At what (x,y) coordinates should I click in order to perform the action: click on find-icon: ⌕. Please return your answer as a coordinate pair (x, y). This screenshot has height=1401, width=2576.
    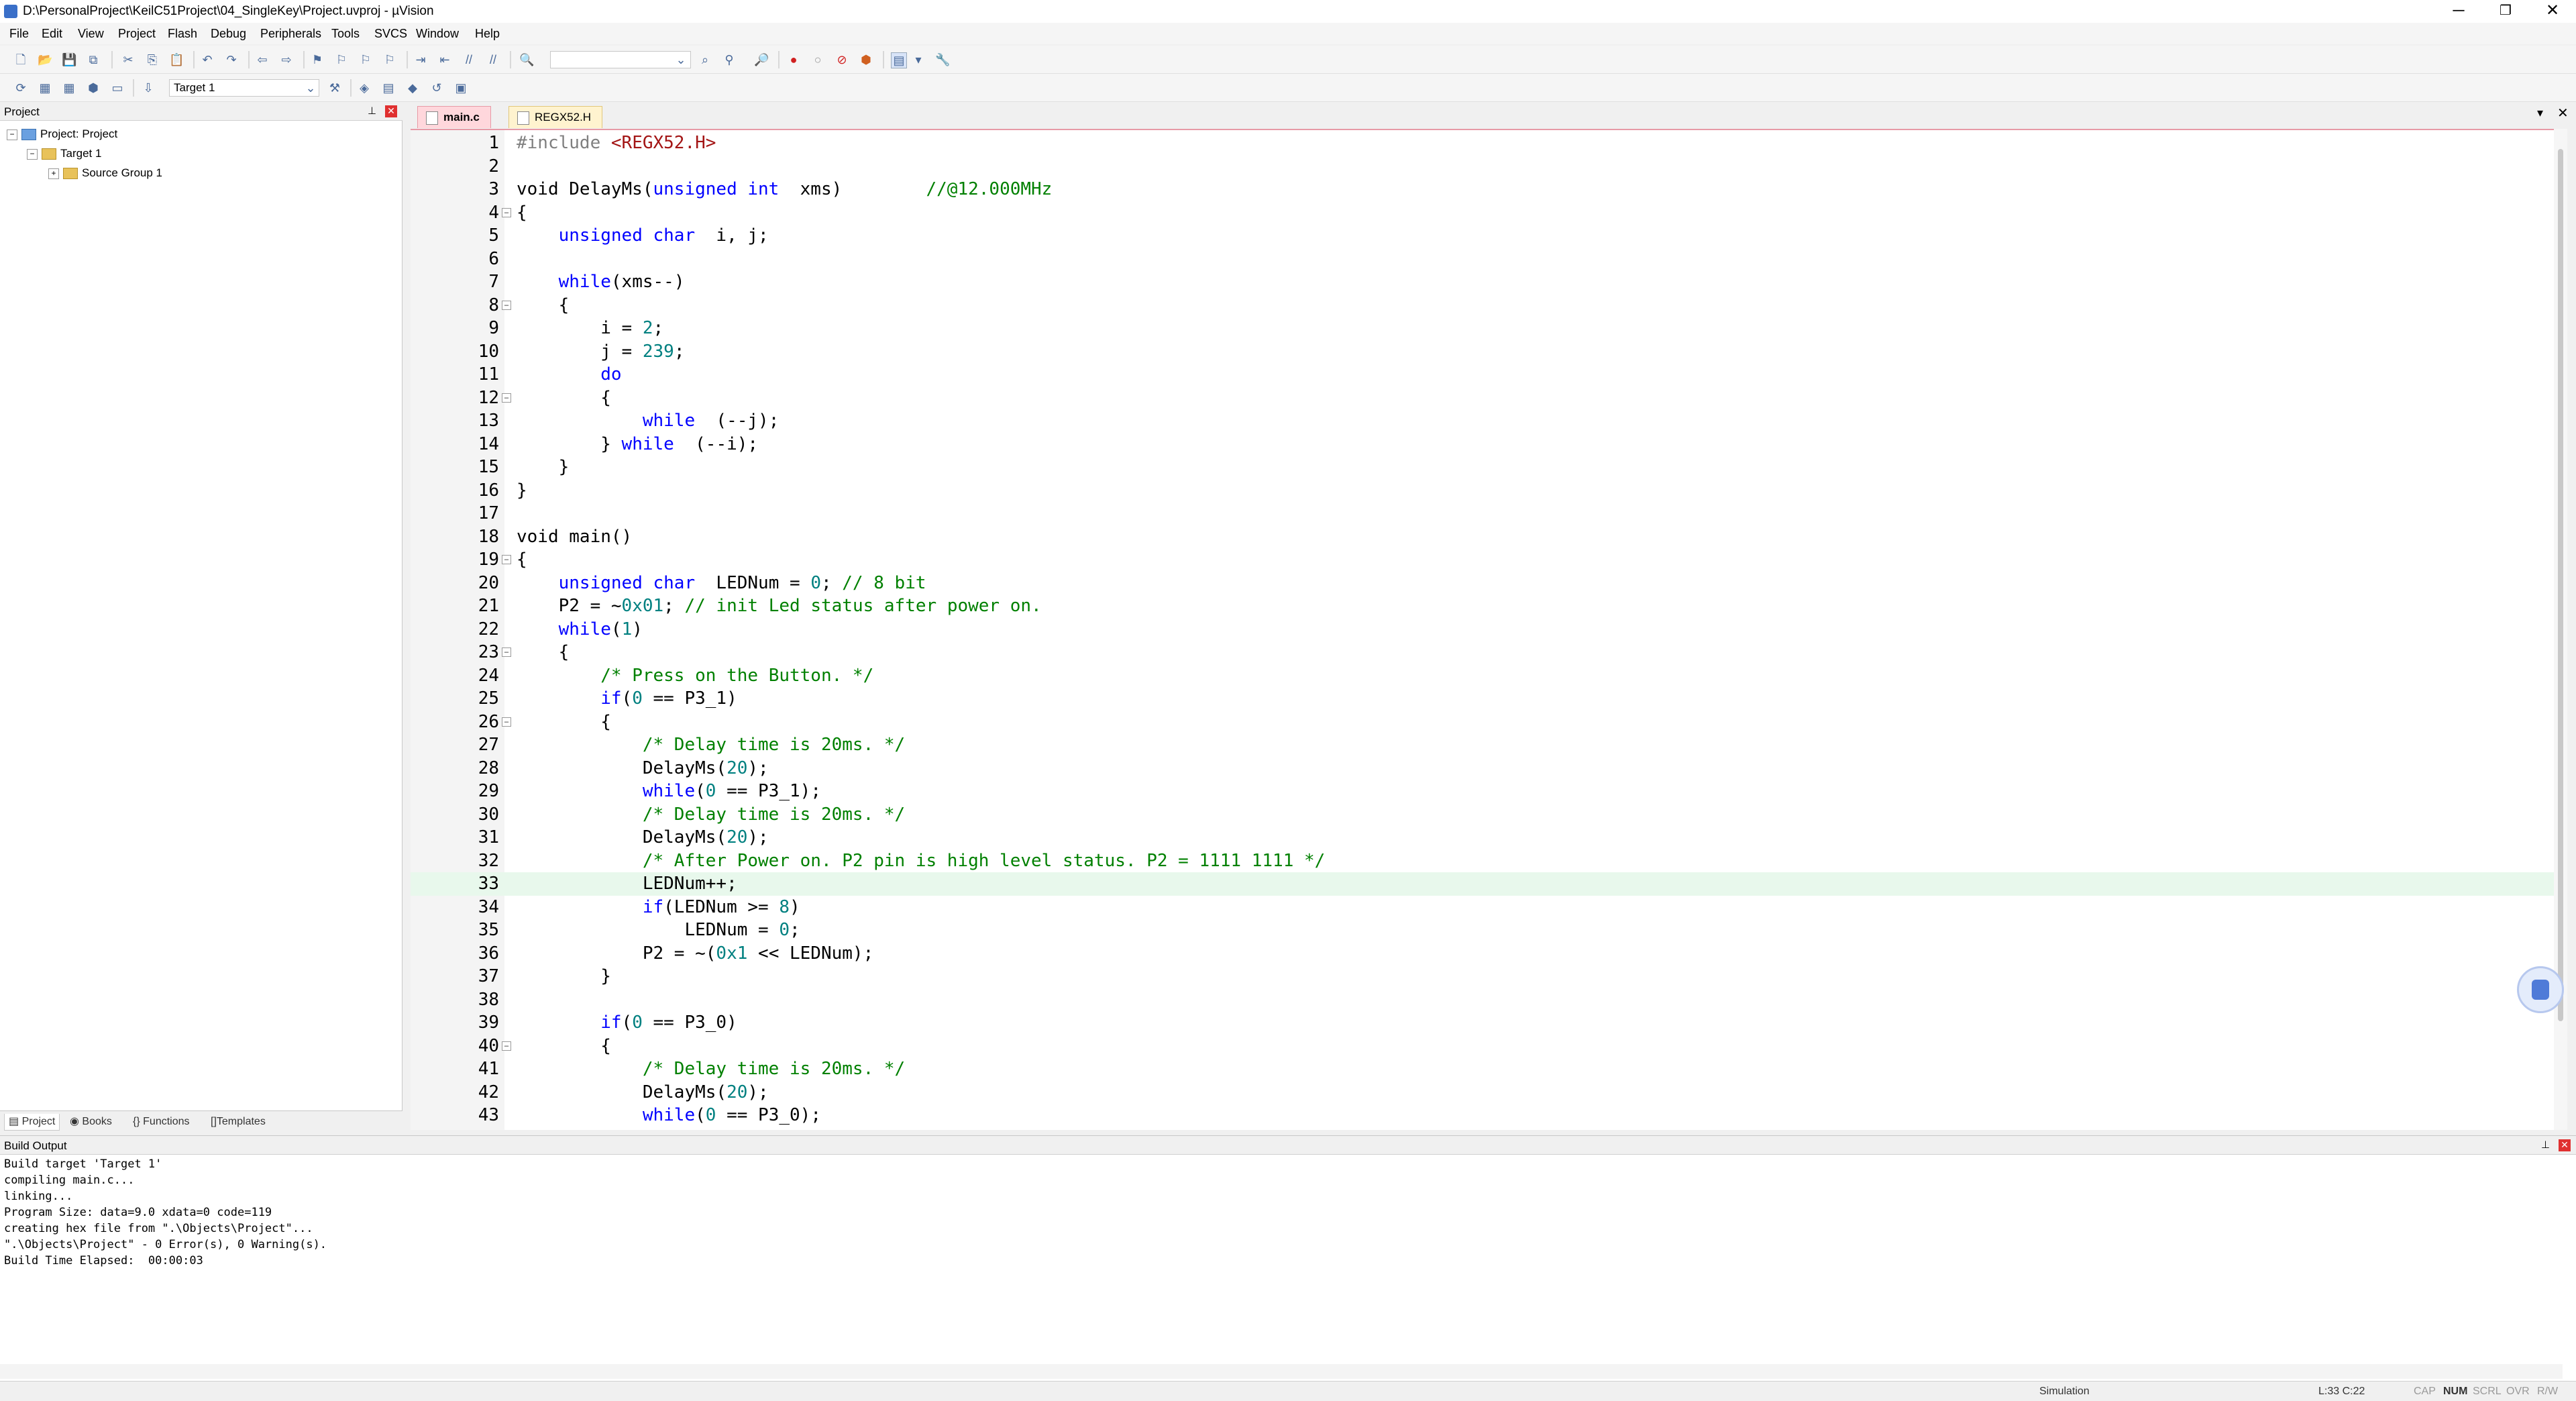
    Looking at the image, I should click on (705, 59).